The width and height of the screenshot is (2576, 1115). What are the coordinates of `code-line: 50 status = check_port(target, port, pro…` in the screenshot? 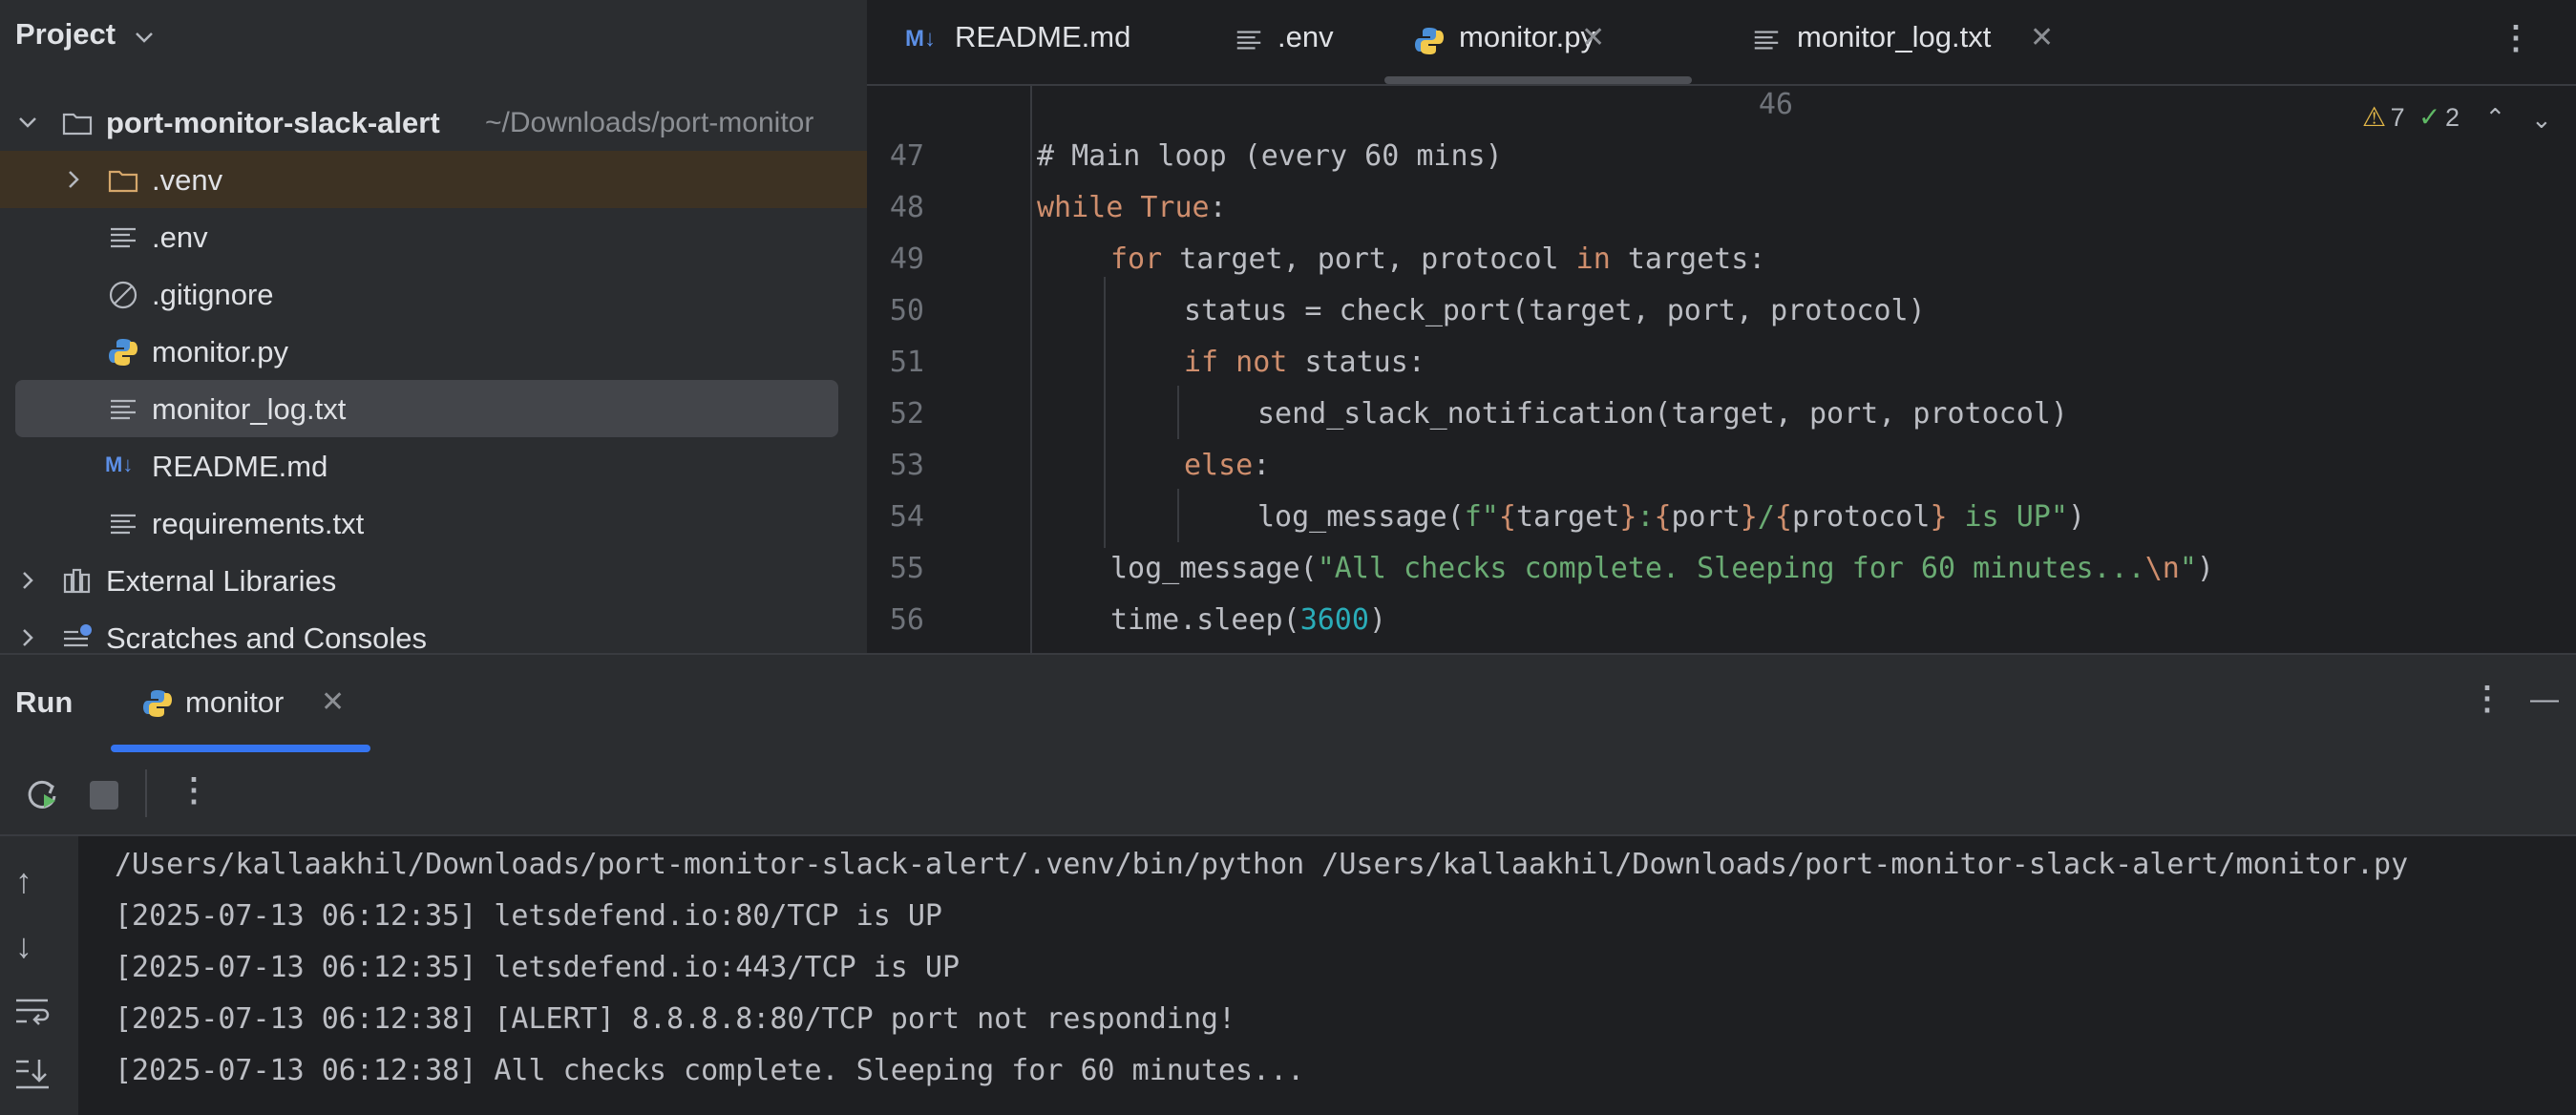 It's located at (1721, 312).